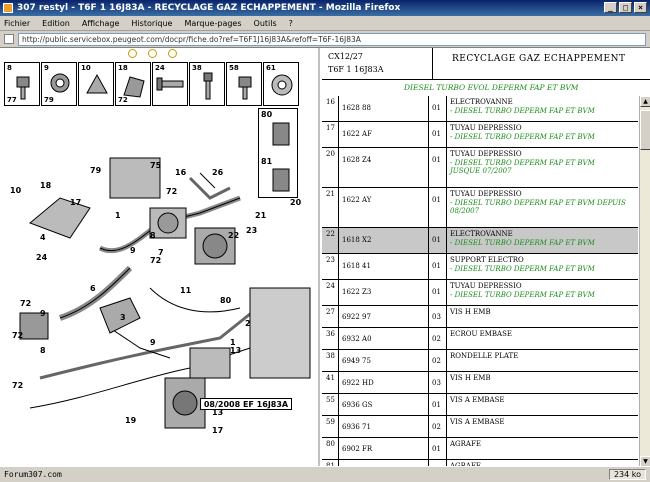 Image resolution: width=650 pixels, height=482 pixels. What do you see at coordinates (43, 237) in the screenshot?
I see `svg-text: 4` at bounding box center [43, 237].